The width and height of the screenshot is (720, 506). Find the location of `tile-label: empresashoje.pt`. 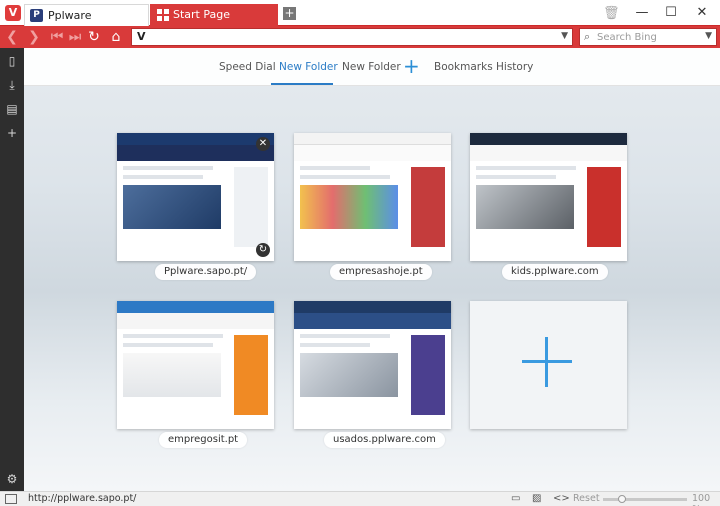

tile-label: empresashoje.pt is located at coordinates (381, 272).